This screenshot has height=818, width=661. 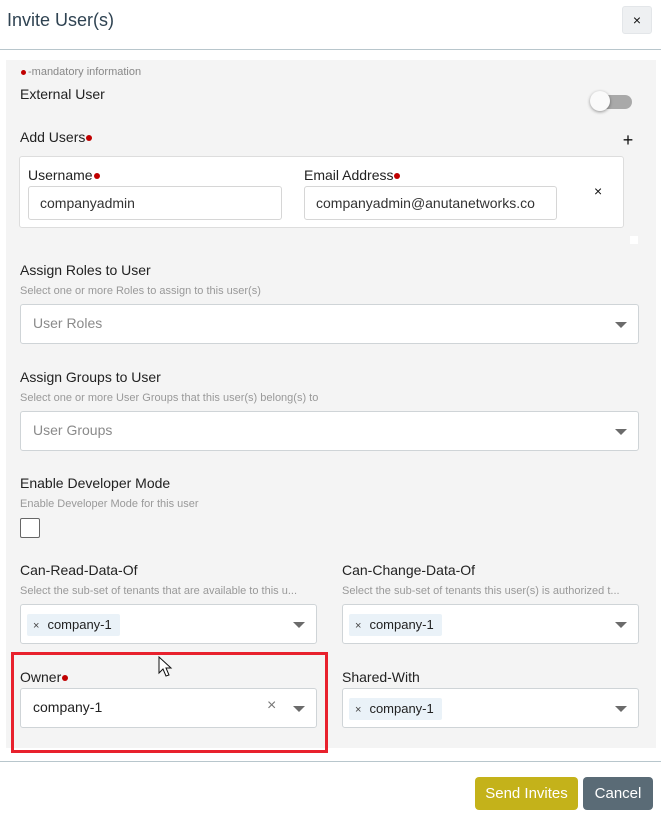 I want to click on dialog-header: Invite User(s) ×, so click(x=330, y=25).